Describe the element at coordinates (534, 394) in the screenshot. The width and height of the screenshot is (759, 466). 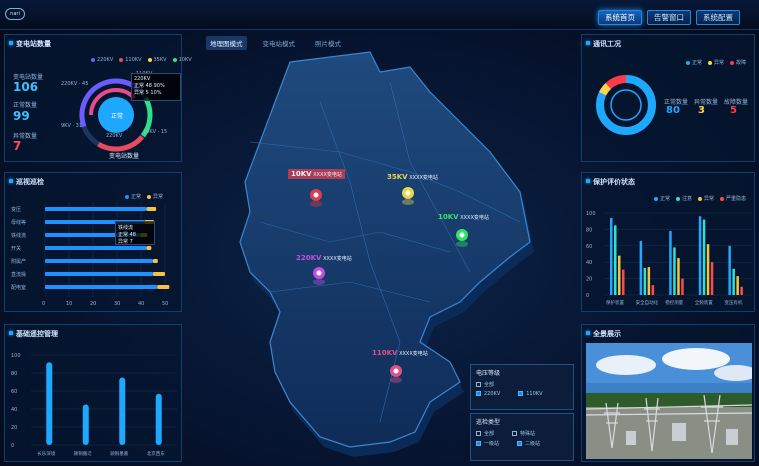
I see `filter-option-label: 110KV` at that location.